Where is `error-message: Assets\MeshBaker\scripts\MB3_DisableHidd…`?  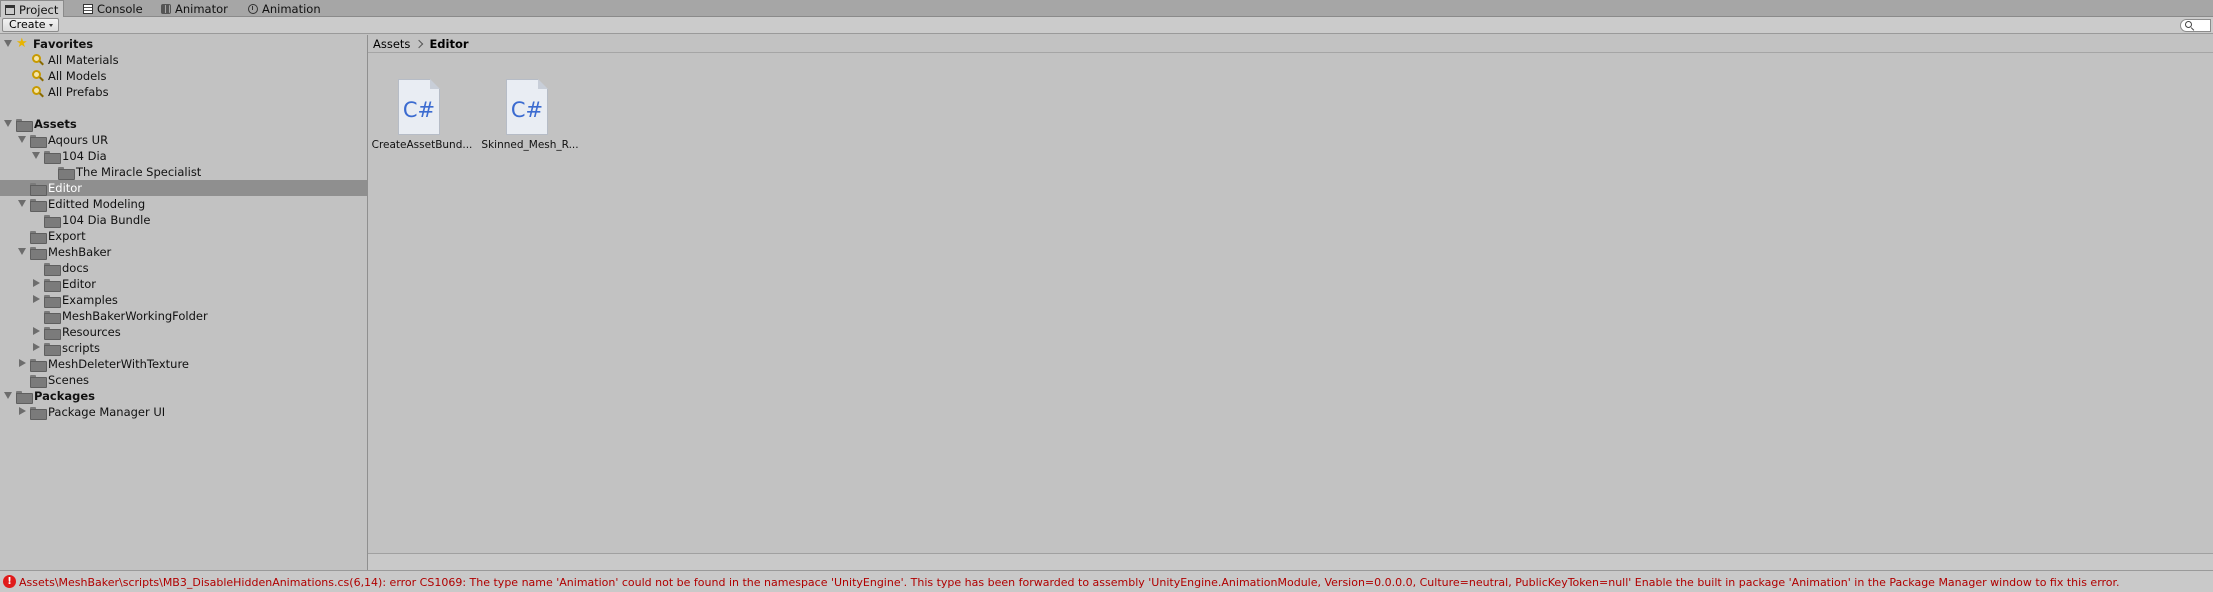
error-message: Assets\MeshBaker\scripts\MB3_DisableHidd… is located at coordinates (1069, 582).